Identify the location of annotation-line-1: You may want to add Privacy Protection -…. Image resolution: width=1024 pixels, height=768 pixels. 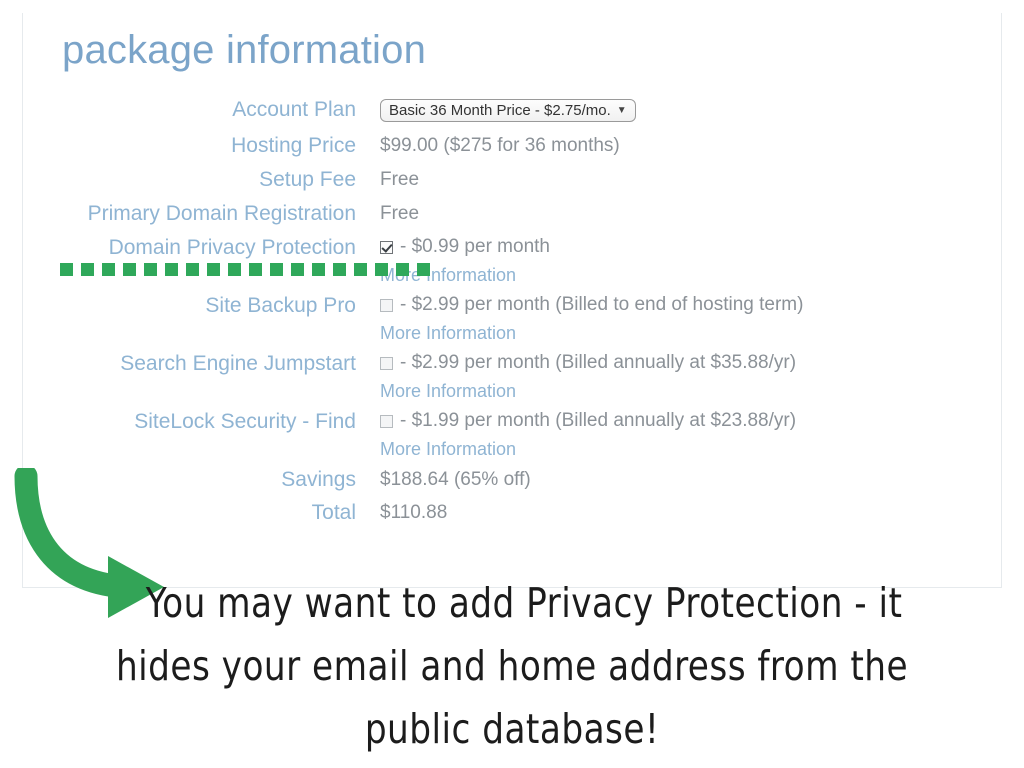
(524, 603).